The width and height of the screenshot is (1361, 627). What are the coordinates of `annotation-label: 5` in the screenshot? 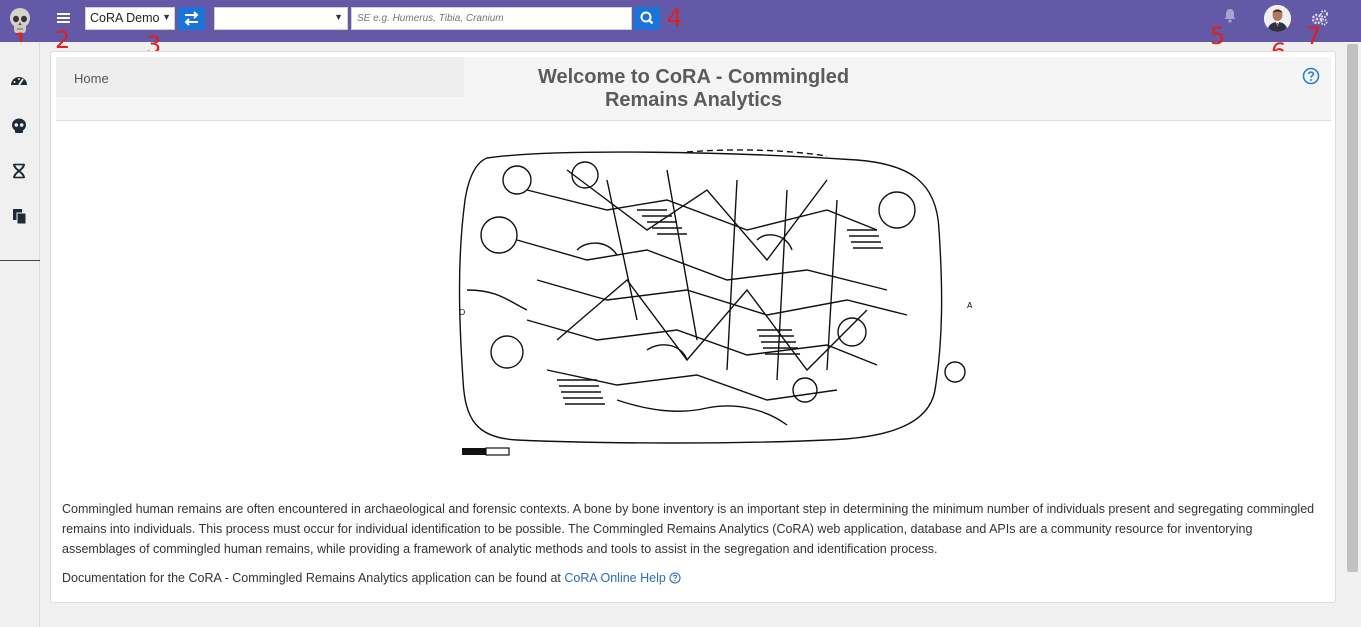 It's located at (1218, 36).